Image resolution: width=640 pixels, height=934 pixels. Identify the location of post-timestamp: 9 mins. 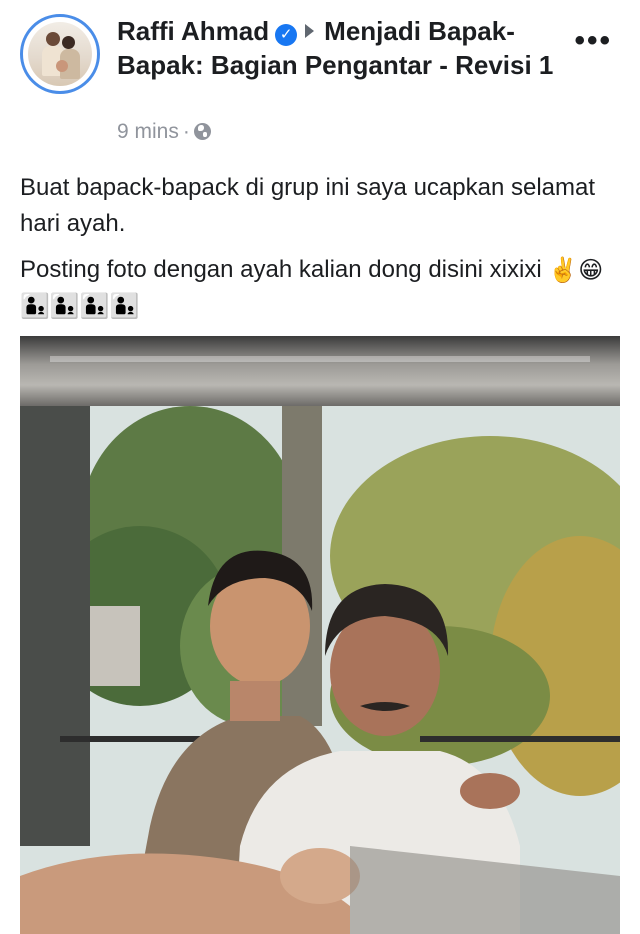
(148, 131).